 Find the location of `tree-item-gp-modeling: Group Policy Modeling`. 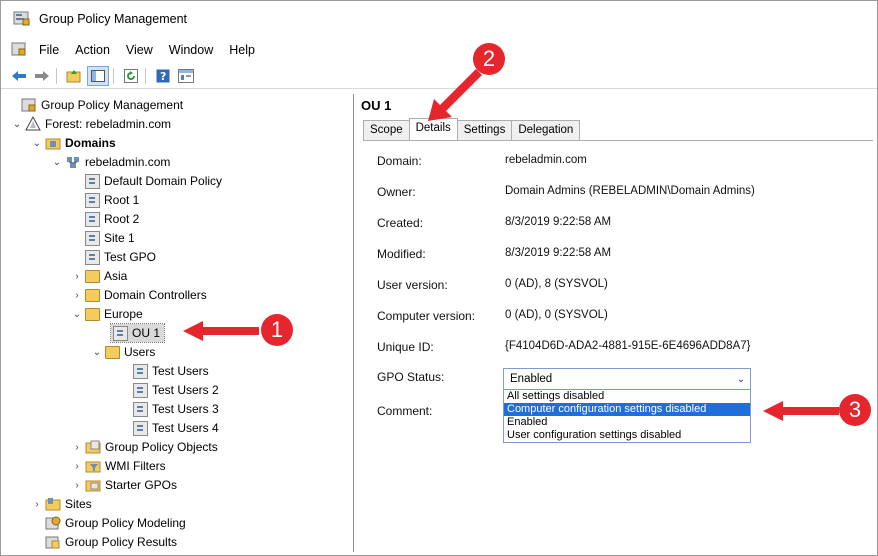

tree-item-gp-modeling: Group Policy Modeling is located at coordinates (114, 523).